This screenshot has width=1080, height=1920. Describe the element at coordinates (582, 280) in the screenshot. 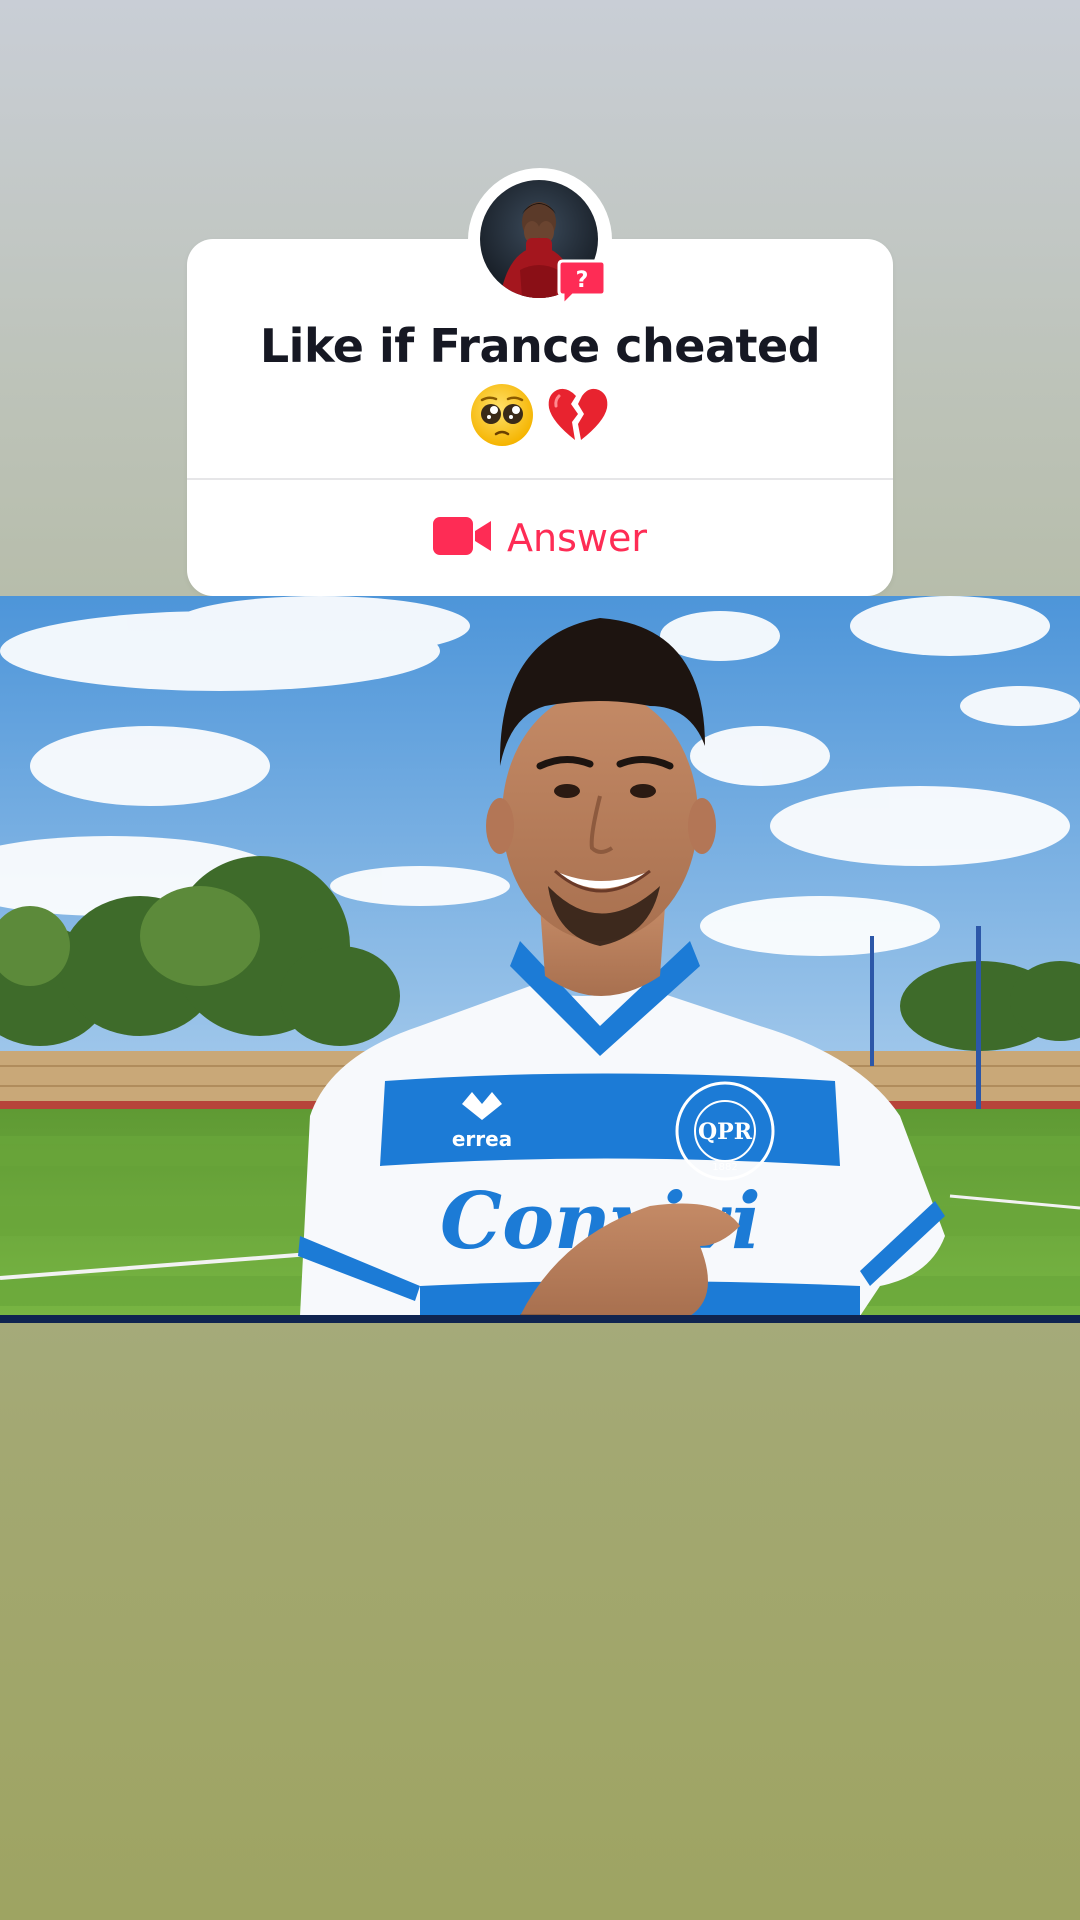

I see `badge-question-mark: ?` at that location.